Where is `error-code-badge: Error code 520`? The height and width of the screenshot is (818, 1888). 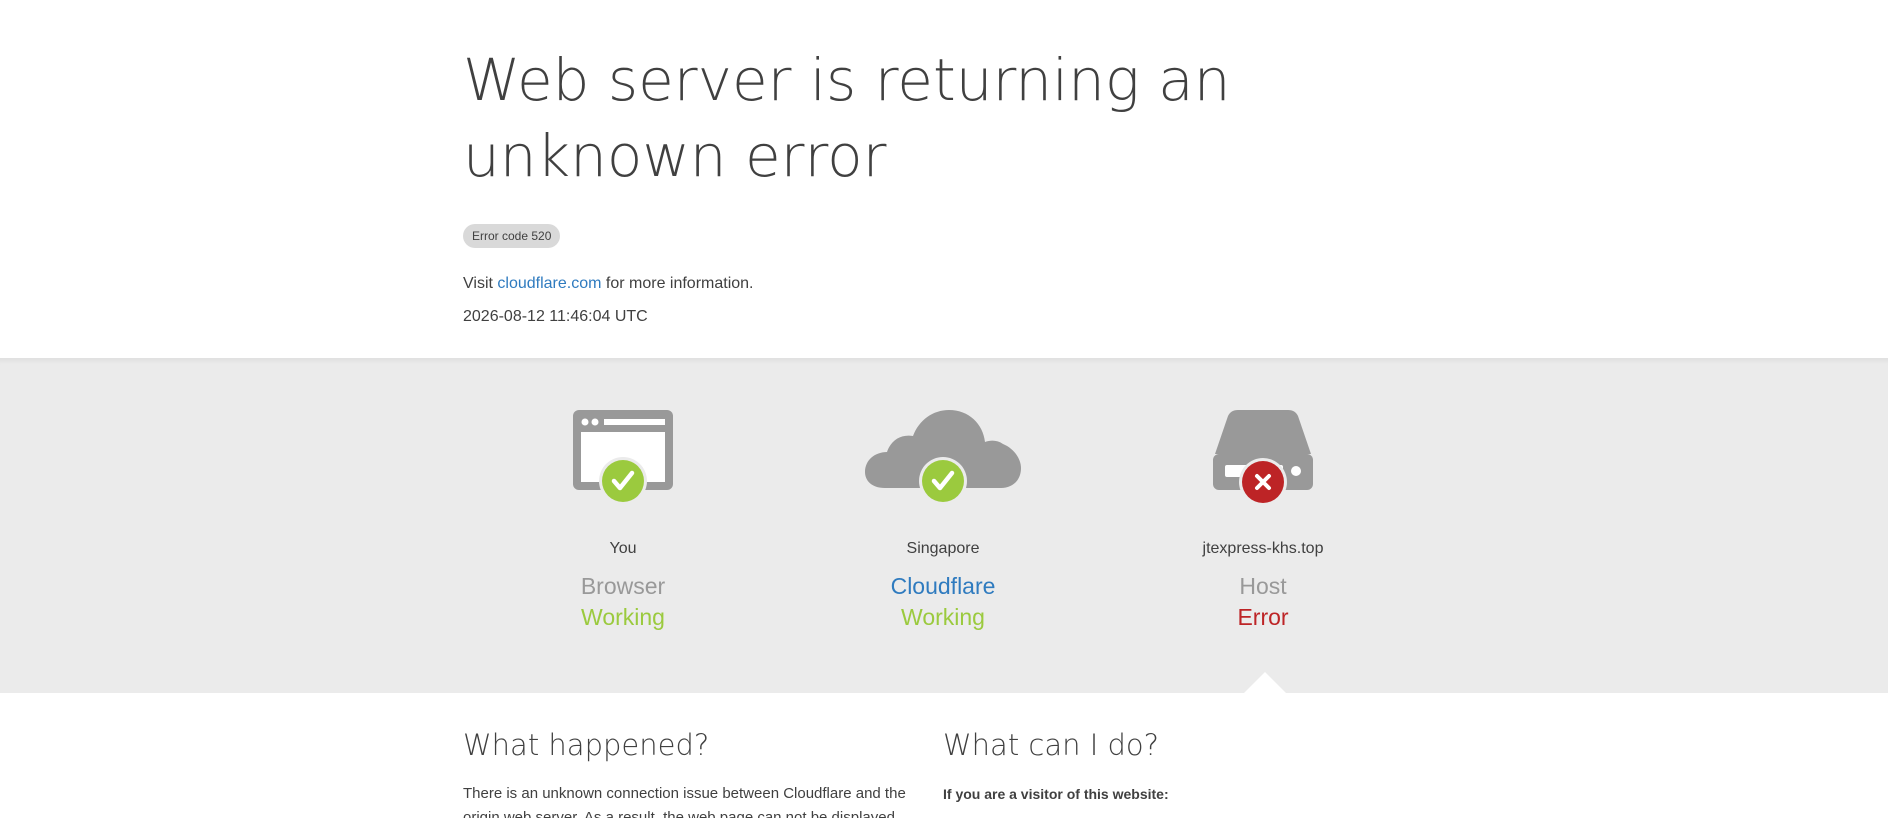 error-code-badge: Error code 520 is located at coordinates (512, 236).